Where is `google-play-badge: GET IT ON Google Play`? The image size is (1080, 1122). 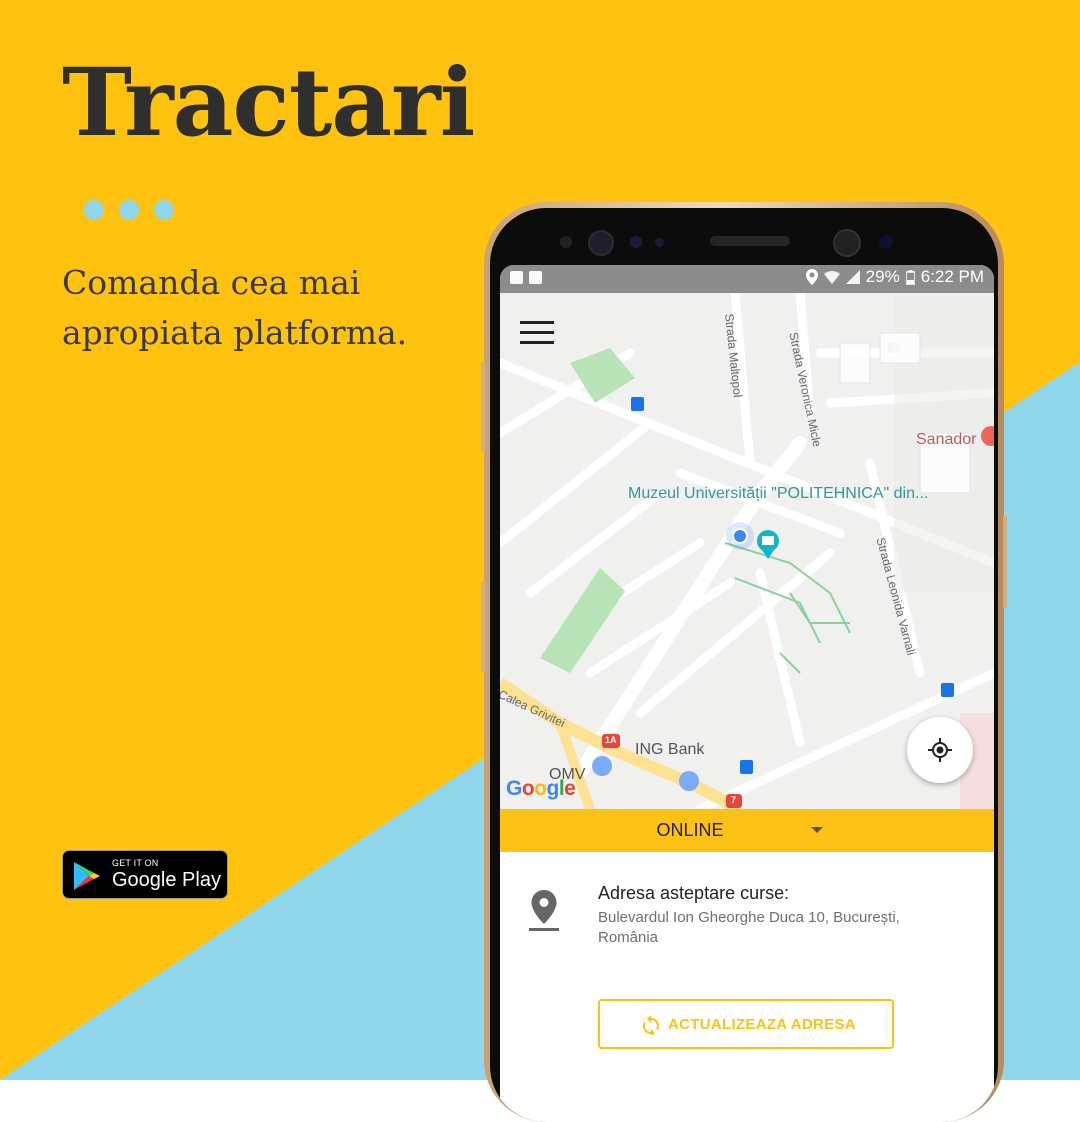 google-play-badge: GET IT ON Google Play is located at coordinates (145, 874).